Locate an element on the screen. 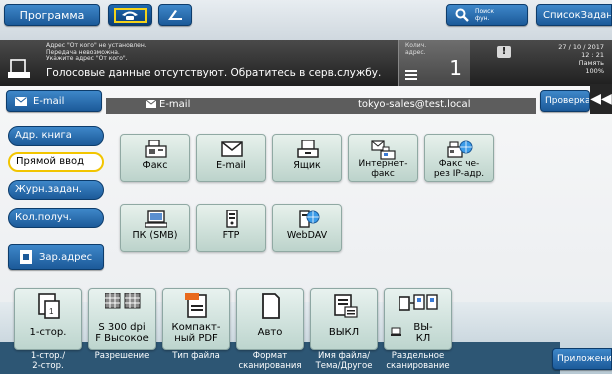 This screenshot has height=374, width=612. dest-webdav-button: WebDAV is located at coordinates (307, 228).